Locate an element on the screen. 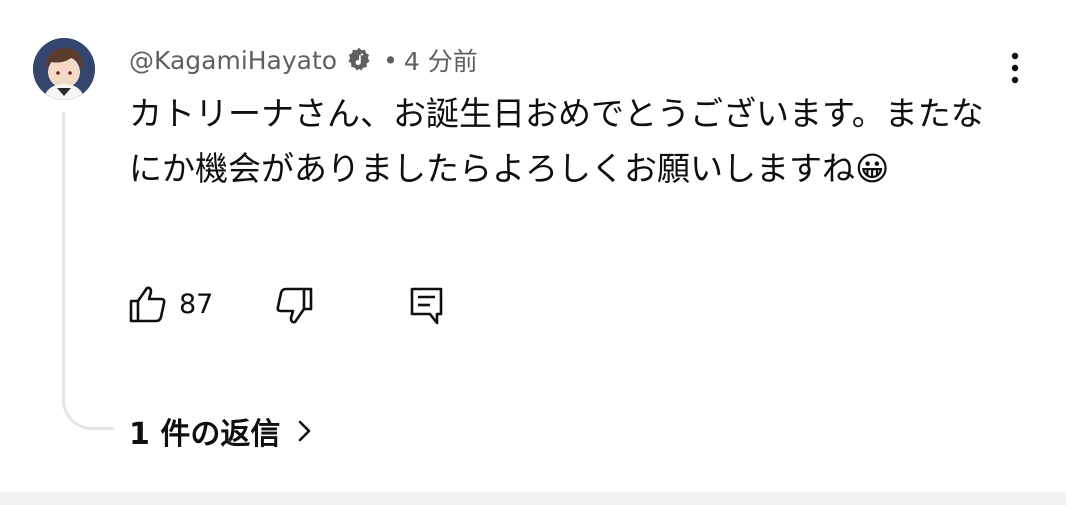 This screenshot has height=505, width=1066. thread-line is located at coordinates (88, 271).